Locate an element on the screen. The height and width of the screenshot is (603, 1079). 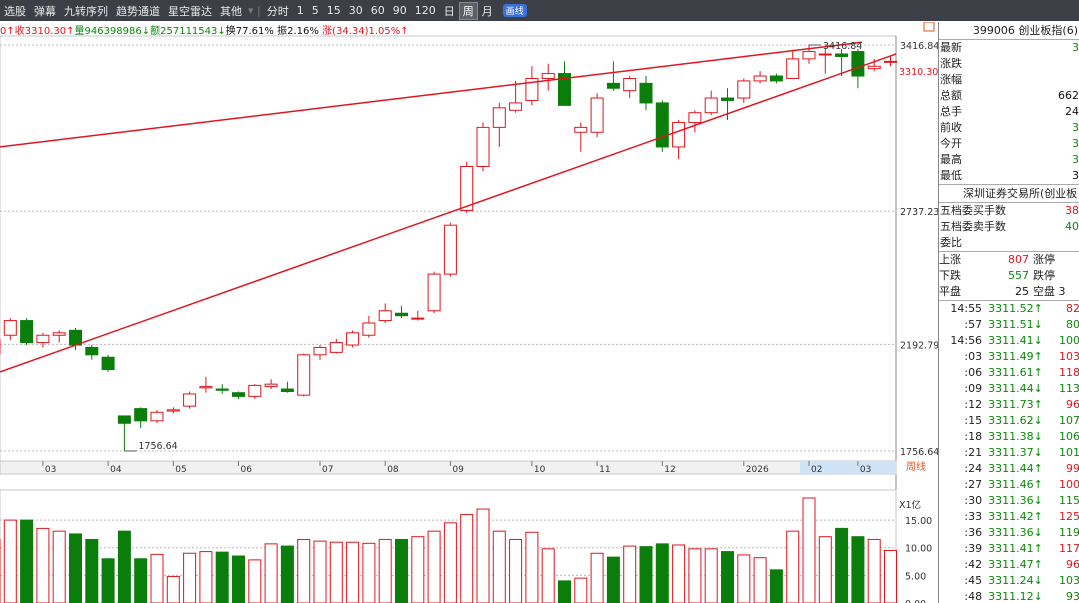
breadth-limit-label: 涨停 is located at coordinates (1044, 259).